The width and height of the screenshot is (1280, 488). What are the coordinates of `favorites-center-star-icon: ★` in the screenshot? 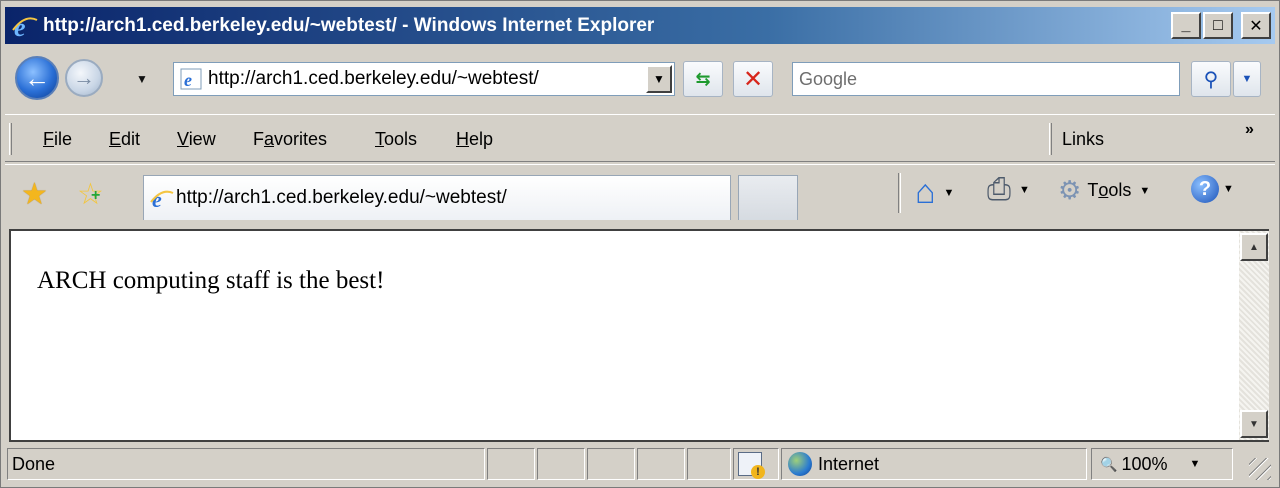 It's located at (34, 194).